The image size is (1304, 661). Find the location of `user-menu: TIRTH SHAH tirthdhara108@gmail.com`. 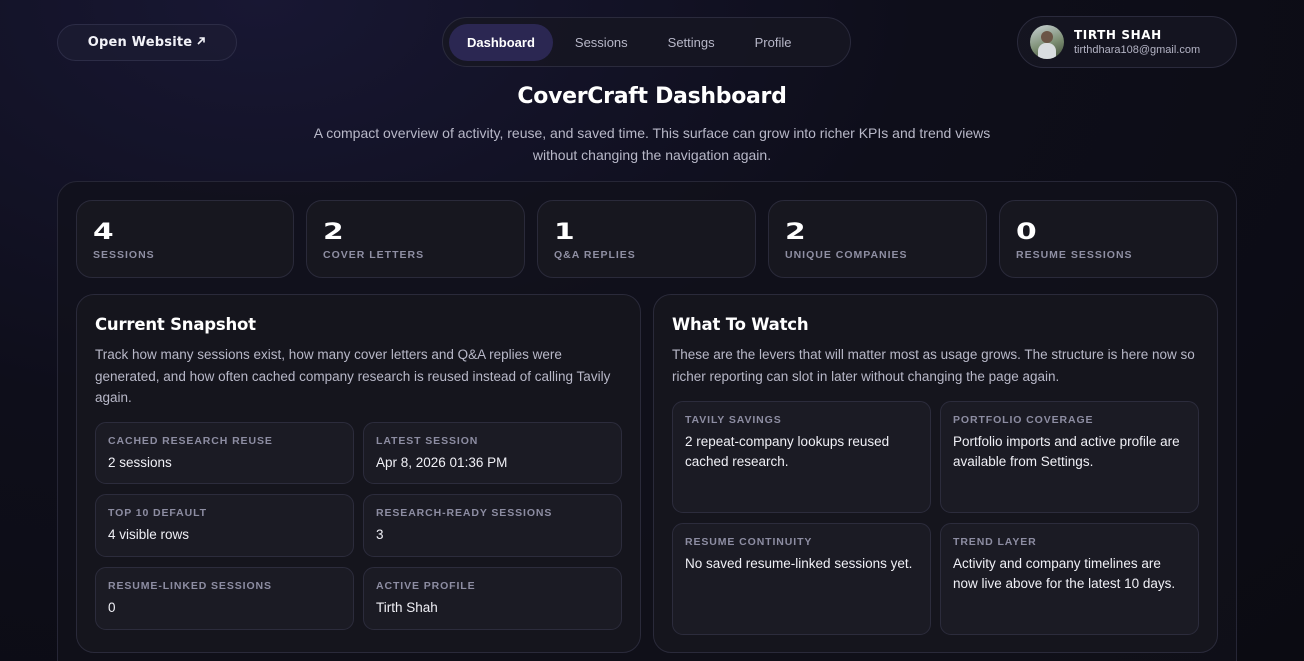

user-menu: TIRTH SHAH tirthdhara108@gmail.com is located at coordinates (1127, 42).